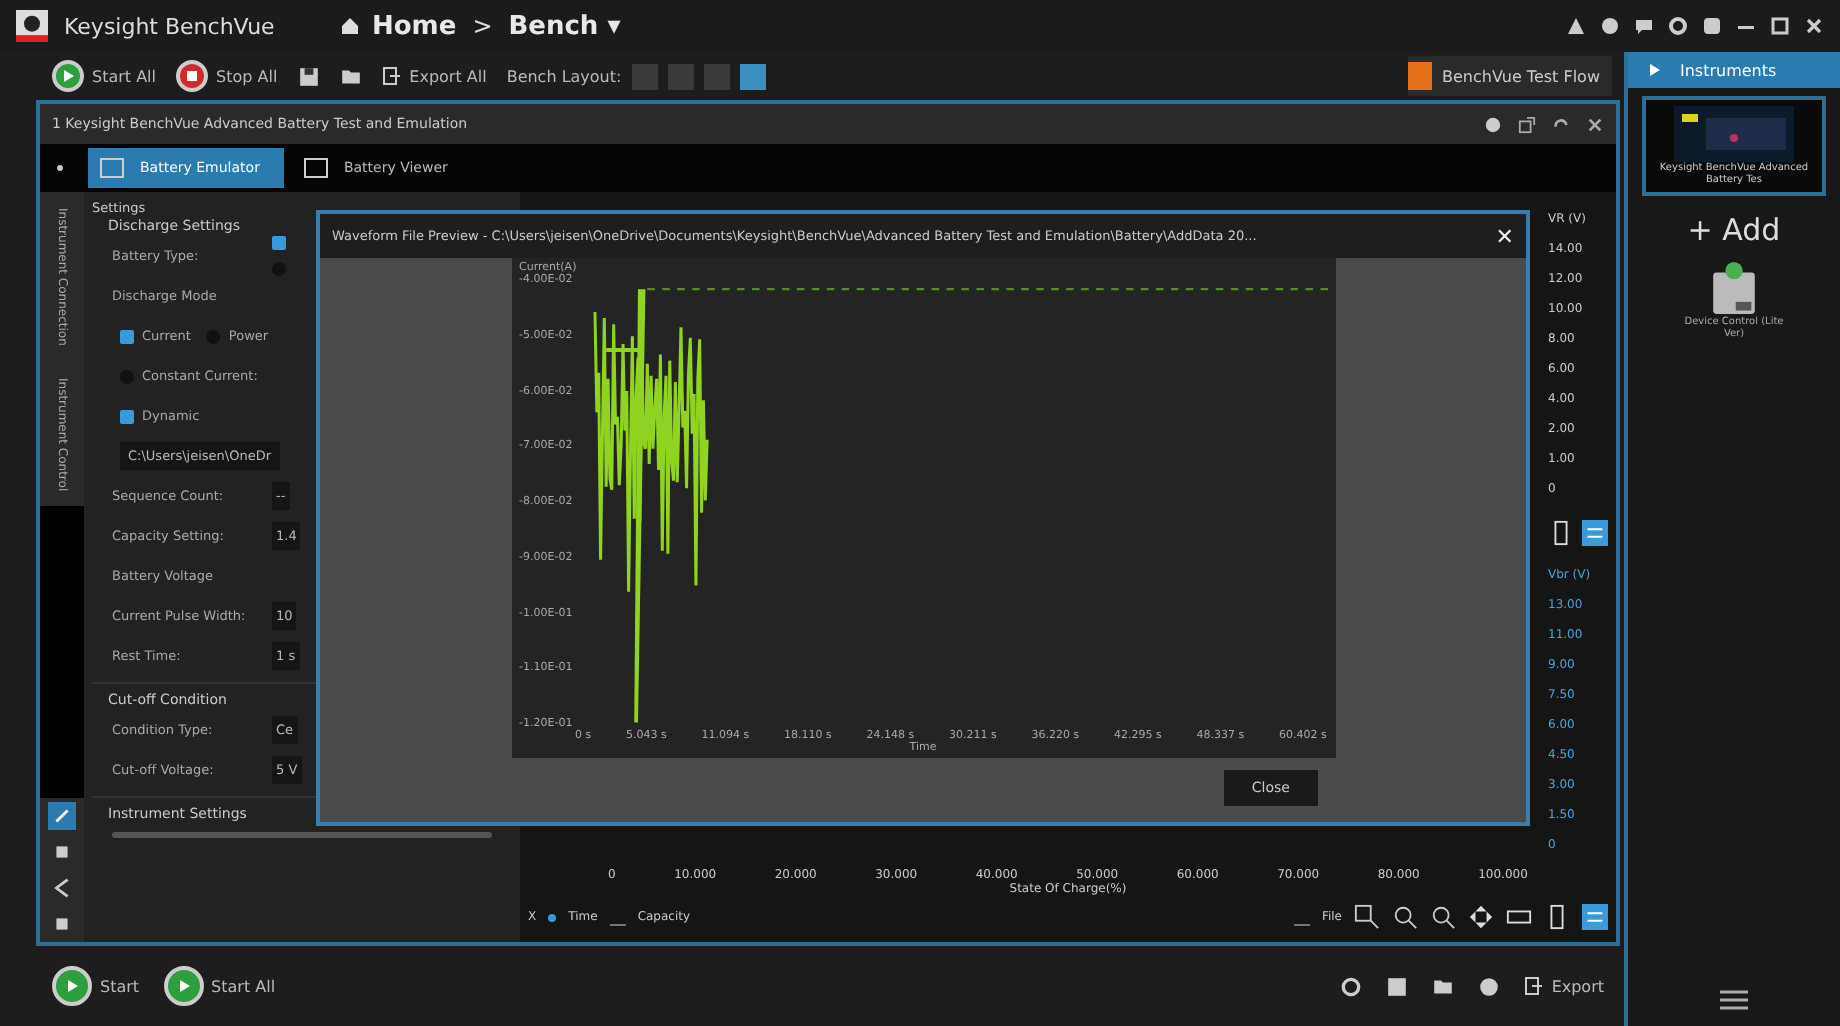 The height and width of the screenshot is (1026, 1840). I want to click on device-icon, so click(1734, 288).